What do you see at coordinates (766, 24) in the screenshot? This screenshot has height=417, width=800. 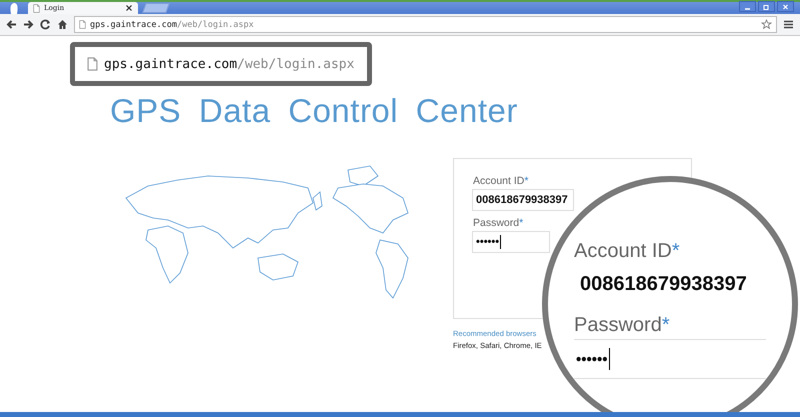 I see `star-icon` at bounding box center [766, 24].